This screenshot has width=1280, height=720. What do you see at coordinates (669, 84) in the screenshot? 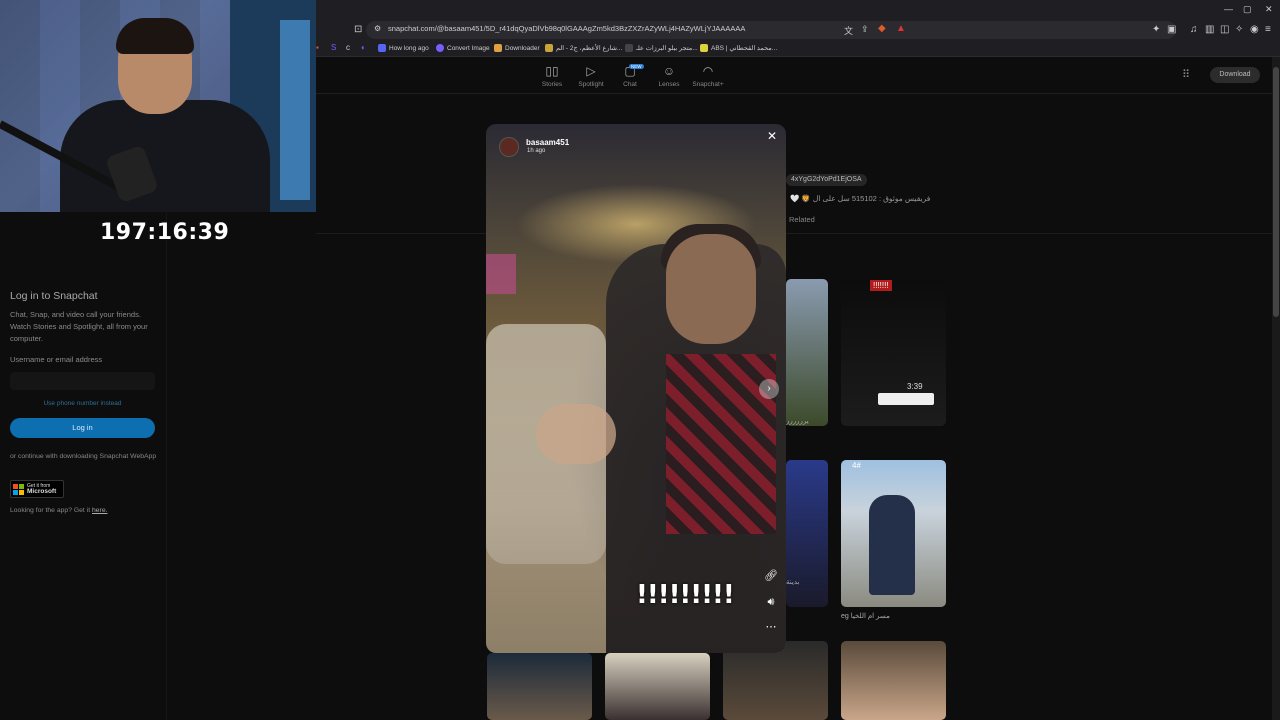
I see `nav-label: Lenses` at bounding box center [669, 84].